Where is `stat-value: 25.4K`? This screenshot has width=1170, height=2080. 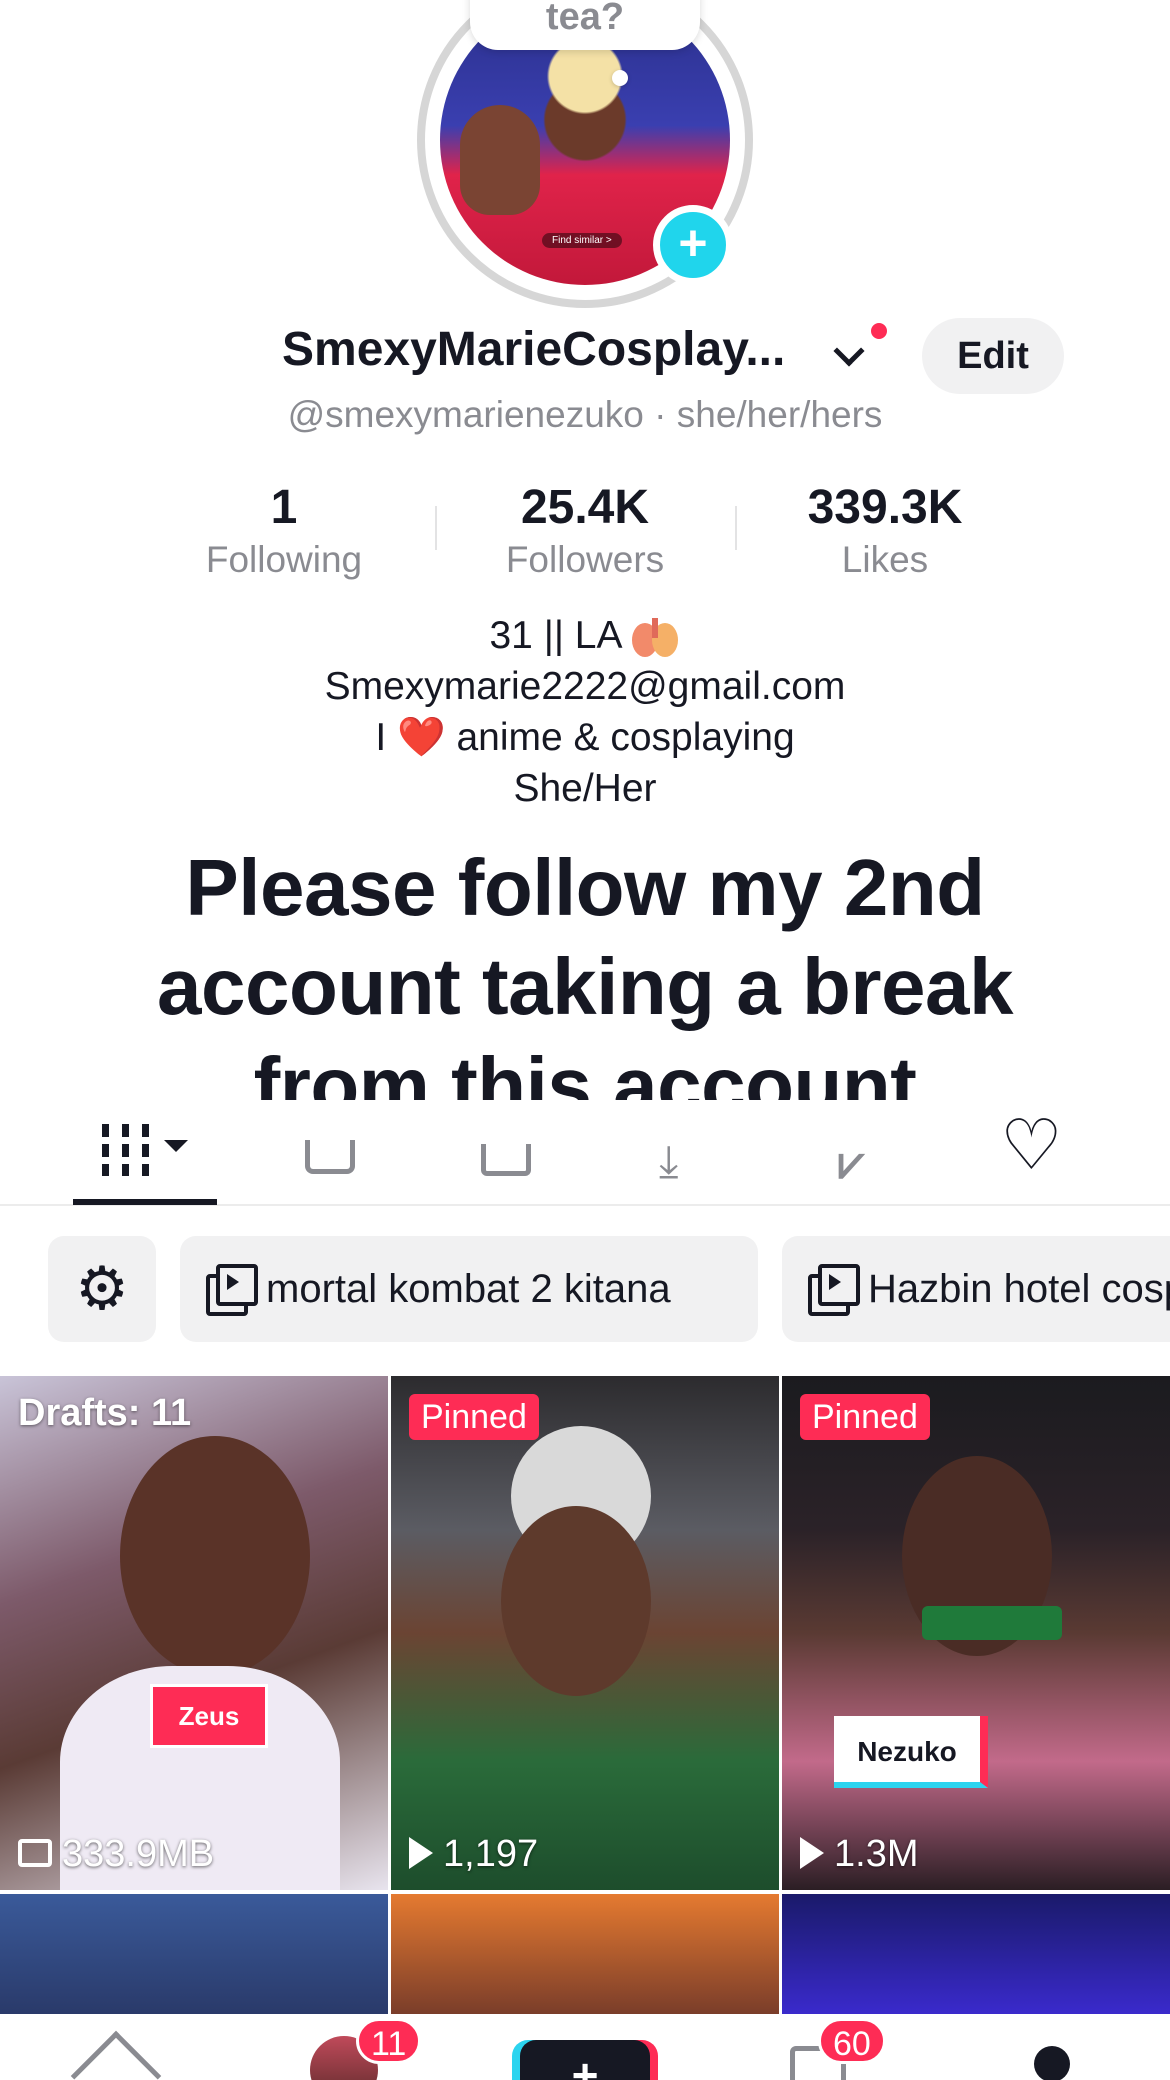
stat-value: 25.4K is located at coordinates (585, 507).